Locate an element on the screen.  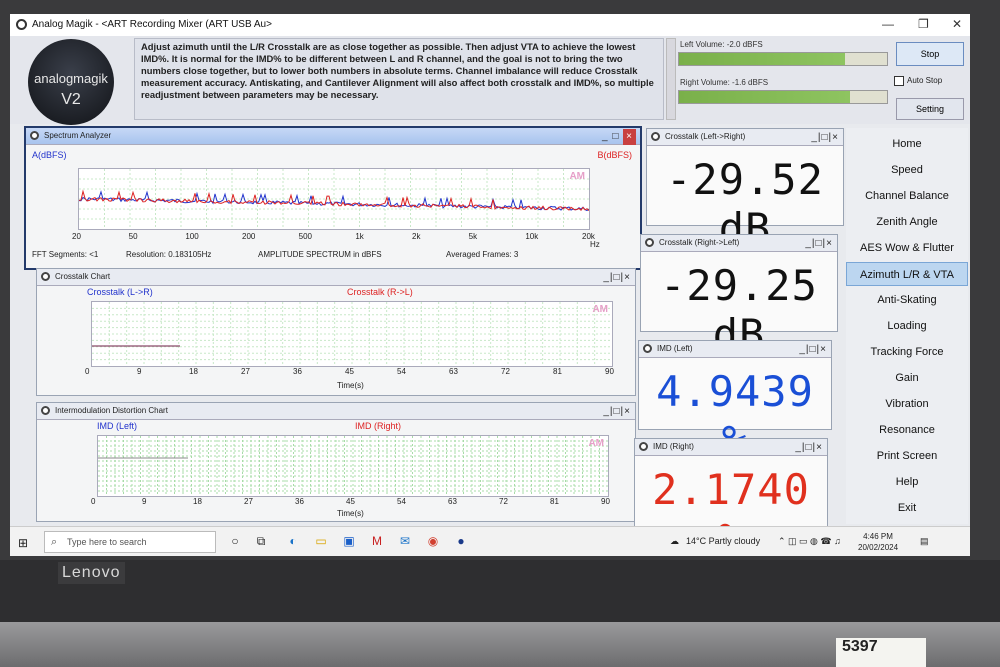
nav-item-vibration: Vibration is located at coordinates (907, 404).